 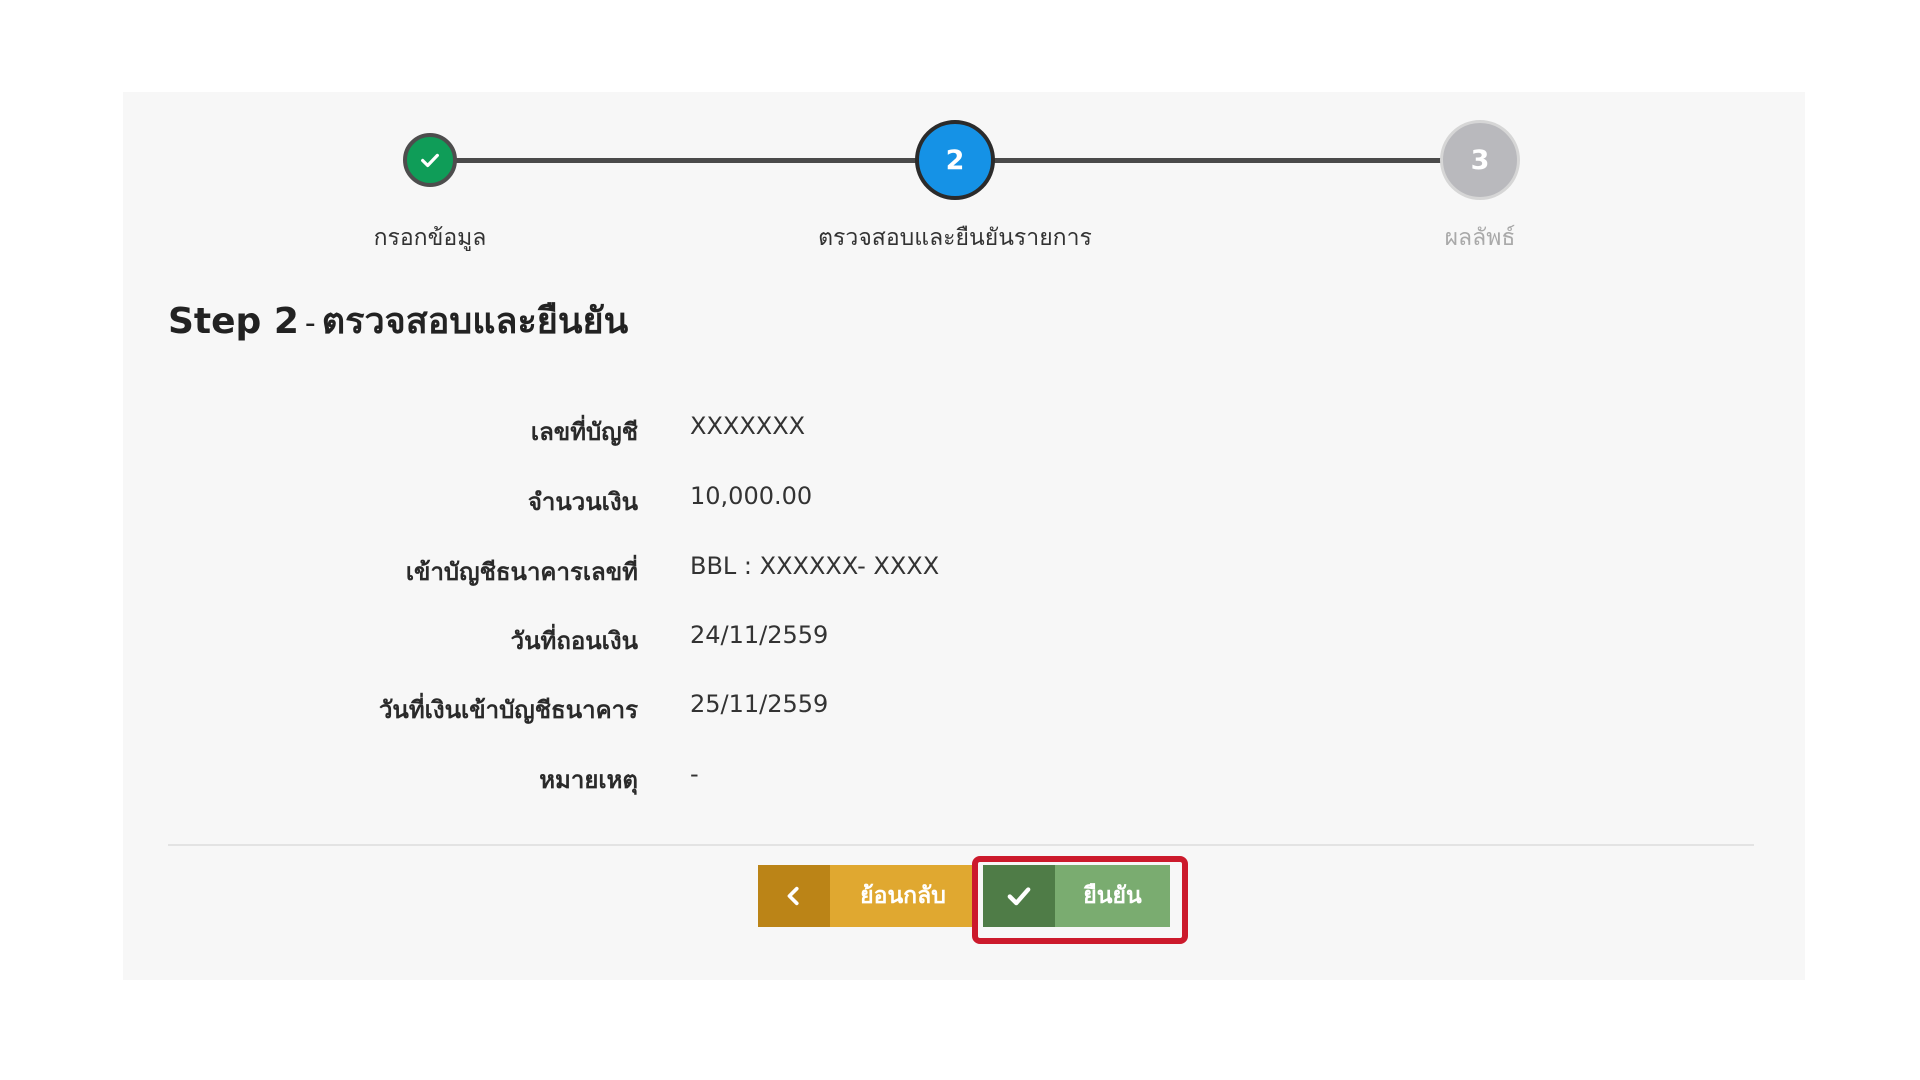 I want to click on back-button: ย้อนกลับ, so click(x=867, y=896).